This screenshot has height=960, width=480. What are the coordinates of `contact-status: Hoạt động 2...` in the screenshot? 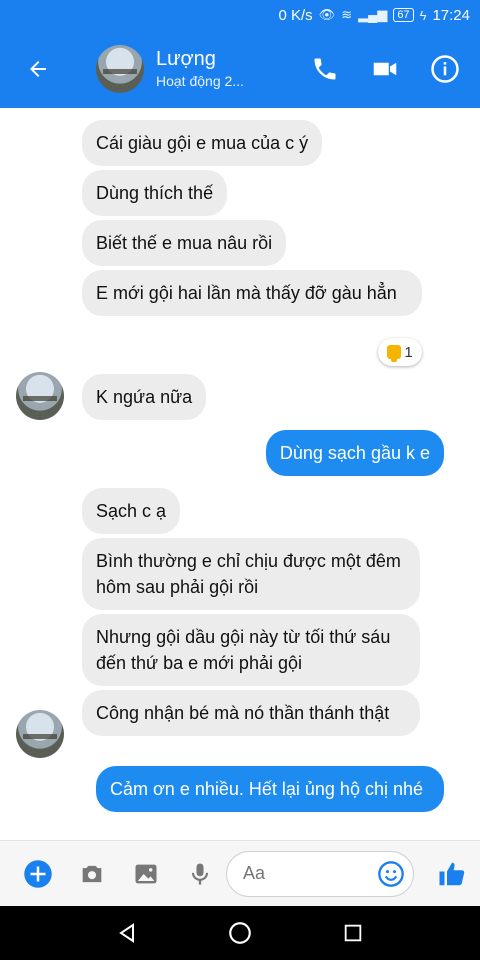 It's located at (200, 81).